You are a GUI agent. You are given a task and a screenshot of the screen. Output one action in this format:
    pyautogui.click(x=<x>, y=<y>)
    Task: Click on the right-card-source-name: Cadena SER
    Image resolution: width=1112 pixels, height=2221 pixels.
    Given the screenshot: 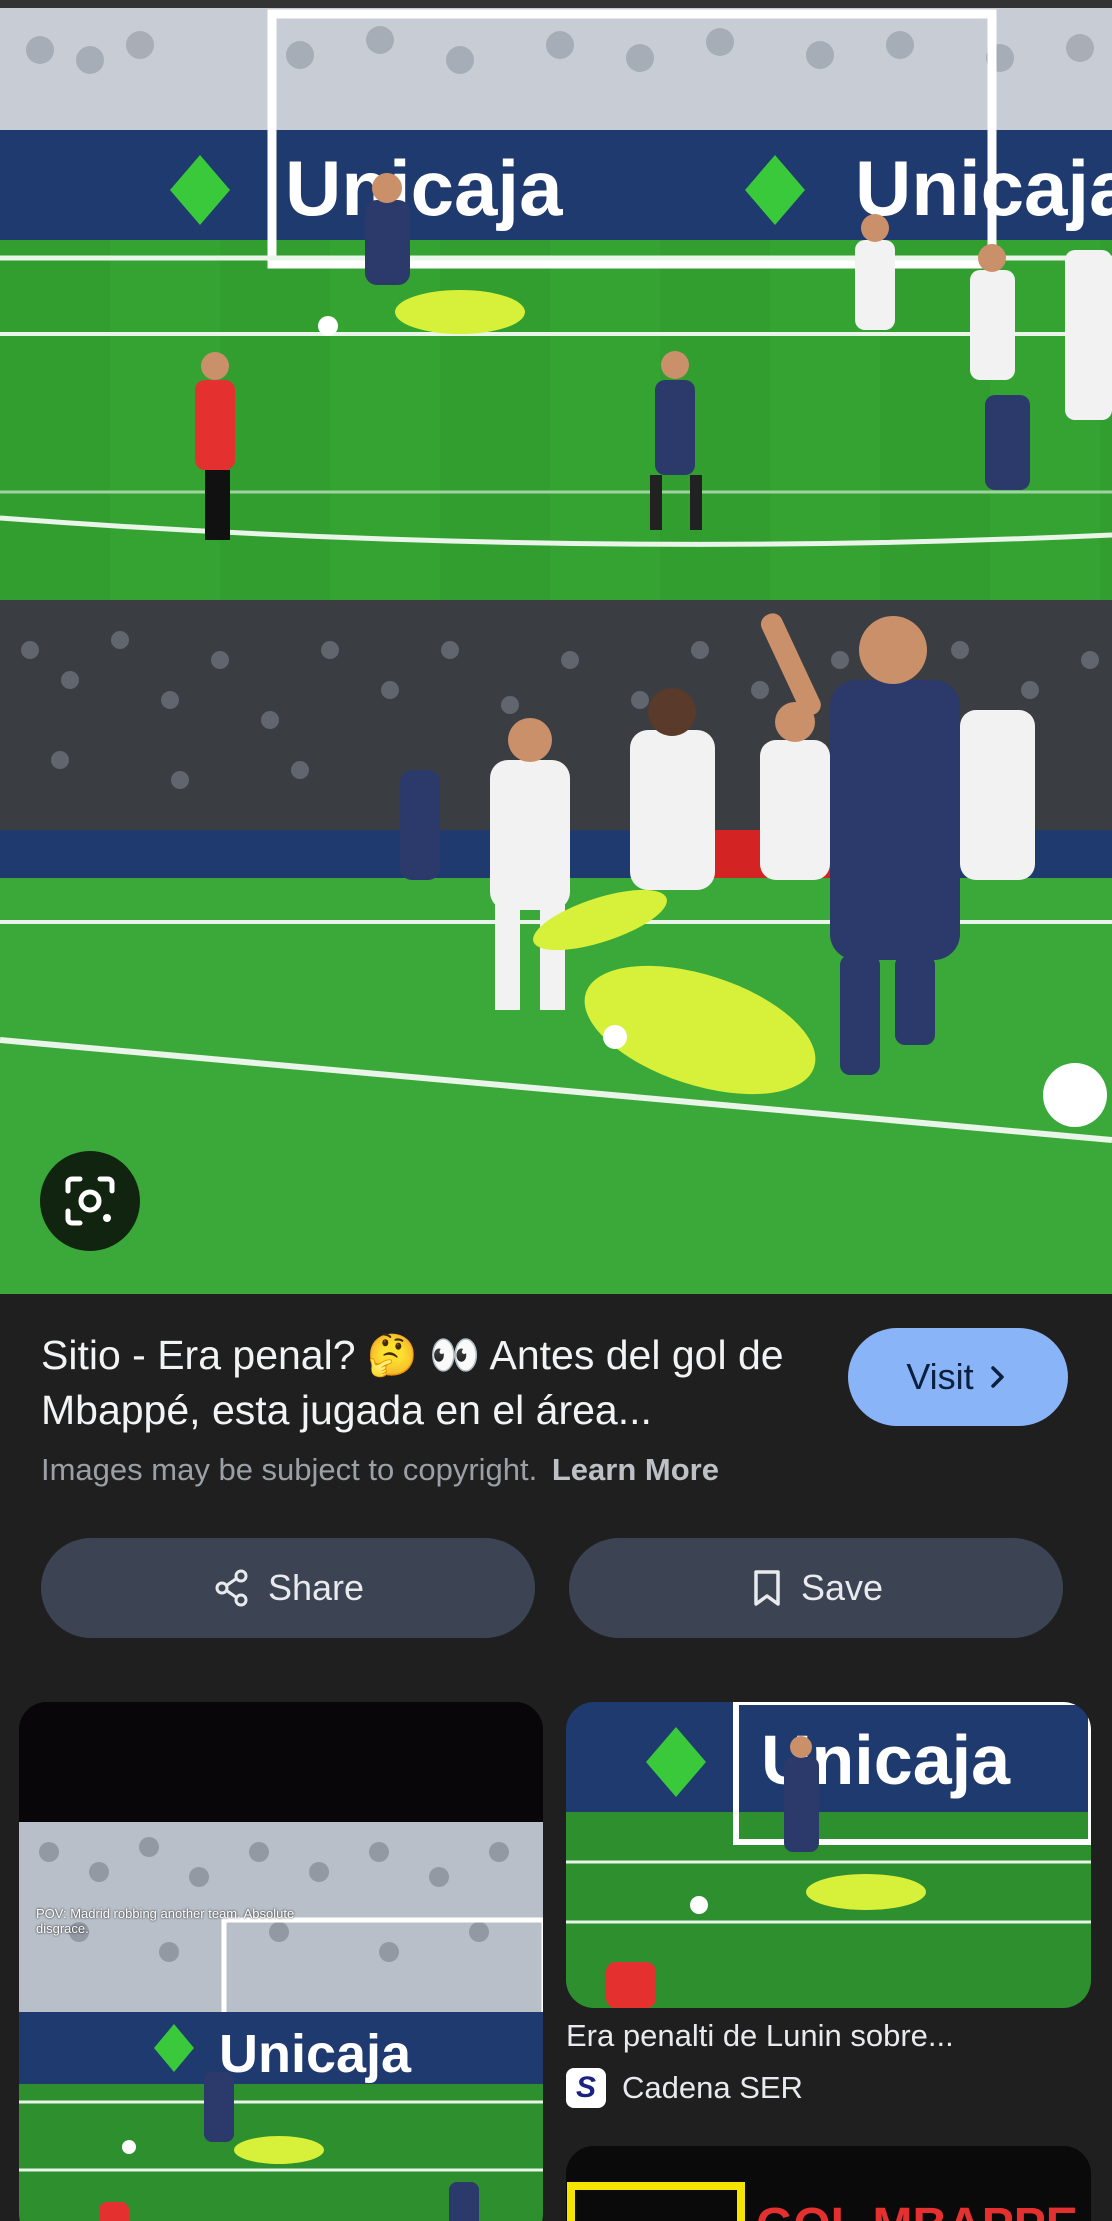 What is the action you would take?
    pyautogui.click(x=712, y=2087)
    